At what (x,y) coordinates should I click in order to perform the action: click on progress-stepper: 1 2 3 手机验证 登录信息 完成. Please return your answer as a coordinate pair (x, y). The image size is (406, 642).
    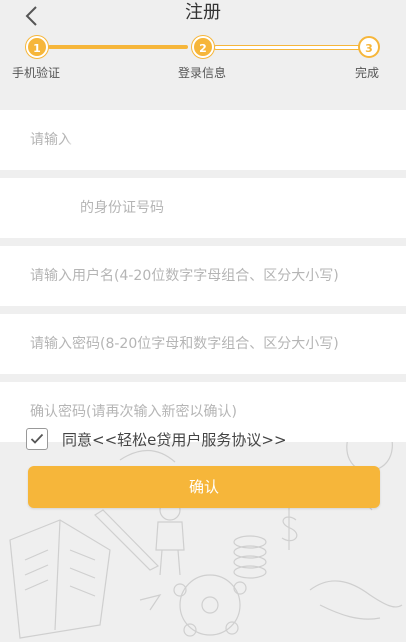
    Looking at the image, I should click on (203, 73).